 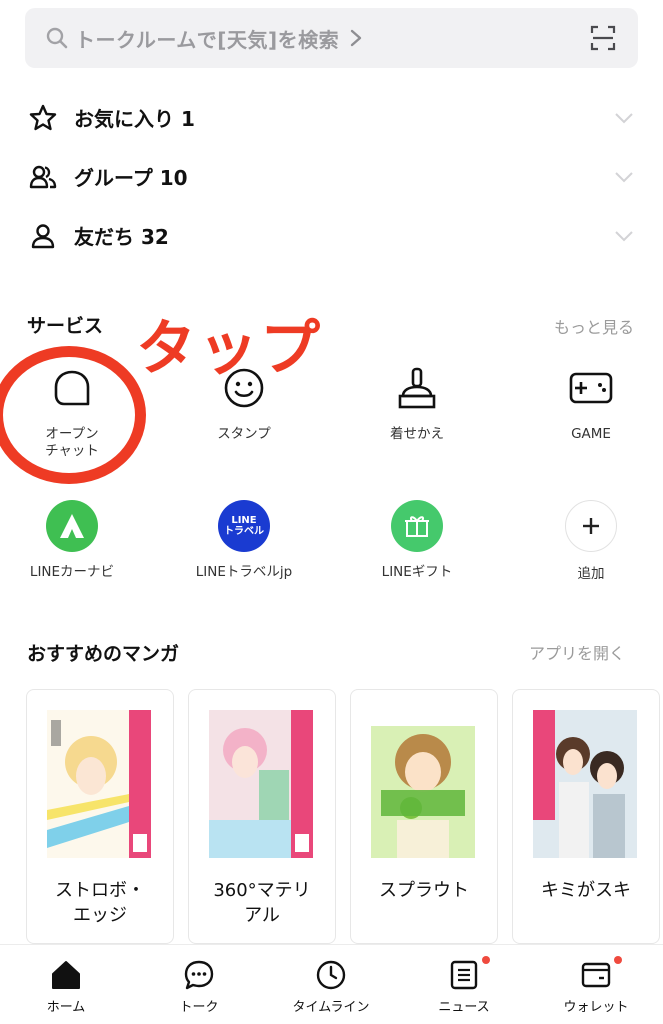 I want to click on search-bar: トークルームで[天気]を検索, so click(x=331, y=38).